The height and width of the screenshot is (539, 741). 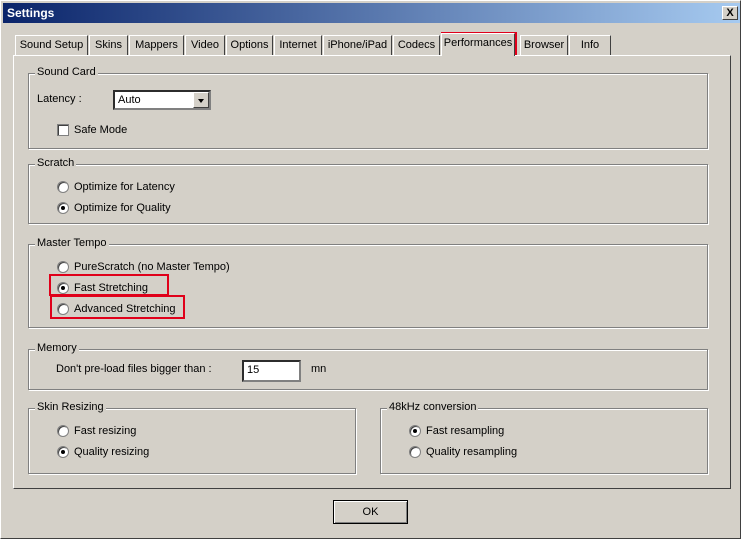 I want to click on ok-button: OK, so click(x=370, y=512).